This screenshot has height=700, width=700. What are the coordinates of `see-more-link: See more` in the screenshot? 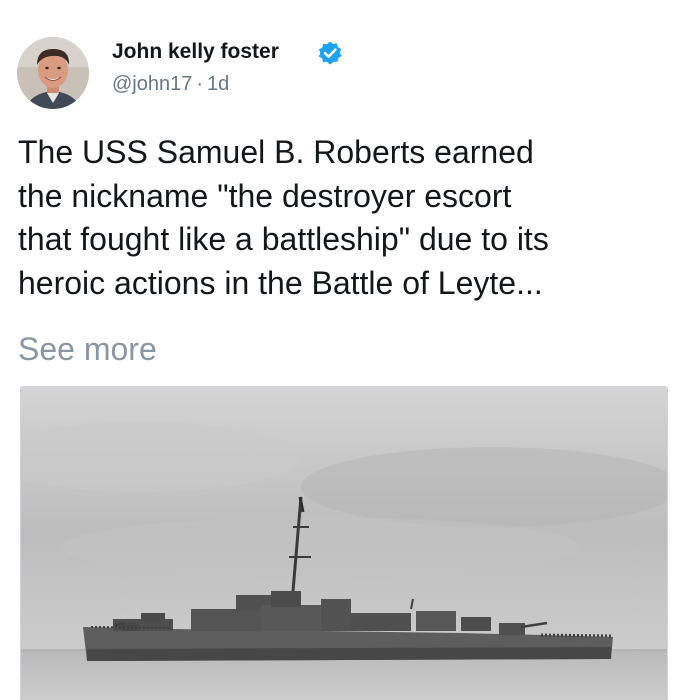 It's located at (87, 349).